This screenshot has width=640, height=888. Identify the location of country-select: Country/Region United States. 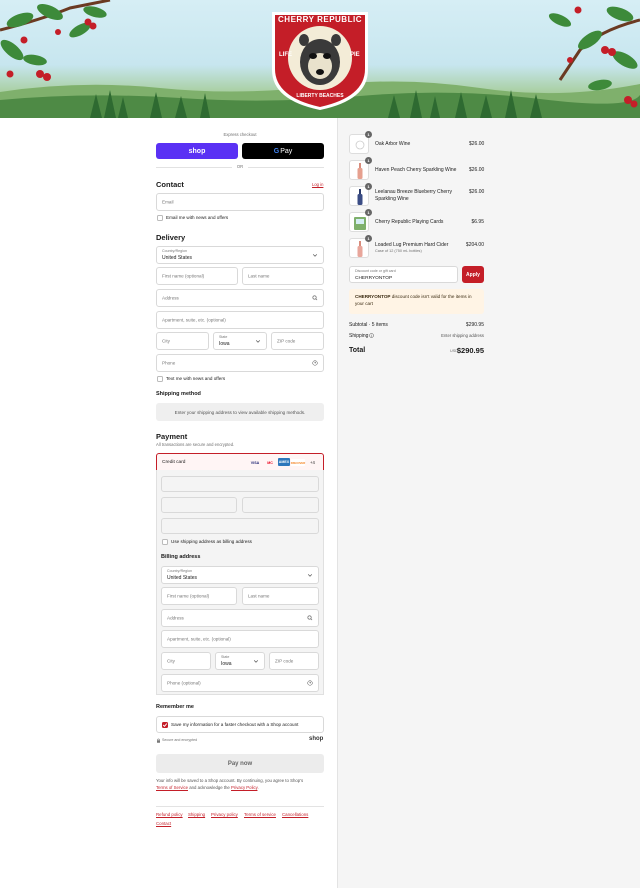
(240, 255).